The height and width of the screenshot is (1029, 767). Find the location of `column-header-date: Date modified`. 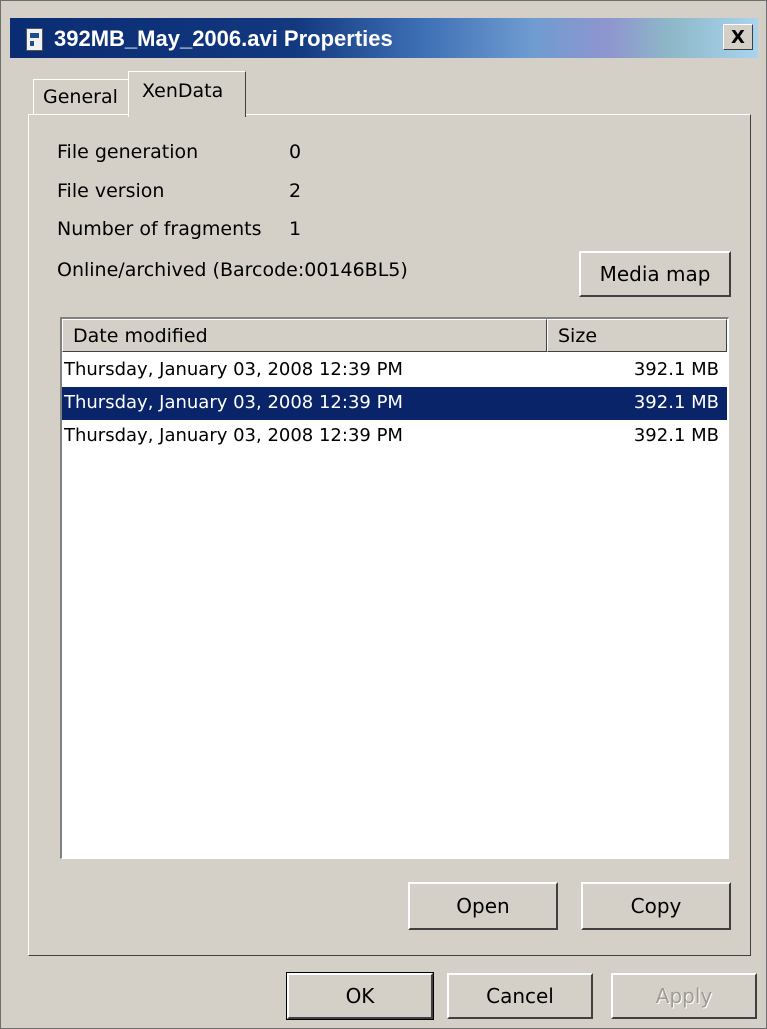

column-header-date: Date modified is located at coordinates (304, 335).